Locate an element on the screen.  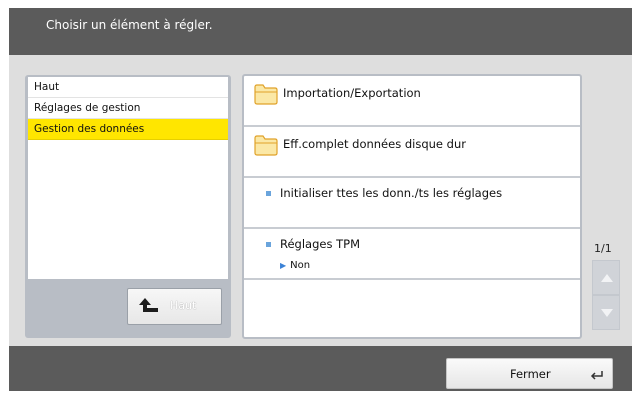
list-item-label: Importation/Exportation is located at coordinates (352, 93).